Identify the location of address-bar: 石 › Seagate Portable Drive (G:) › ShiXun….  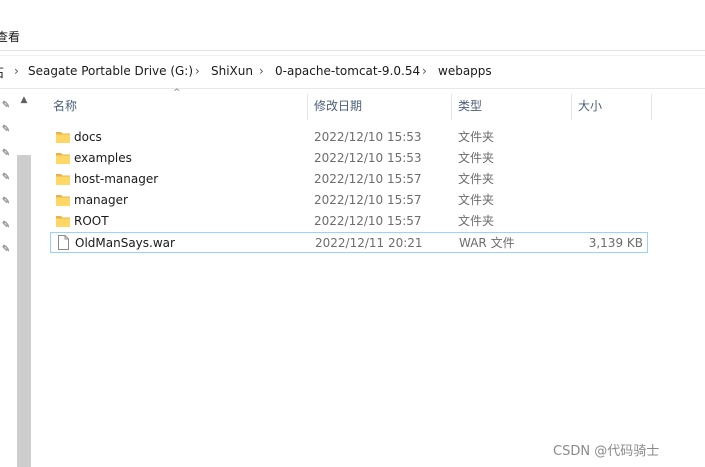
(352, 72).